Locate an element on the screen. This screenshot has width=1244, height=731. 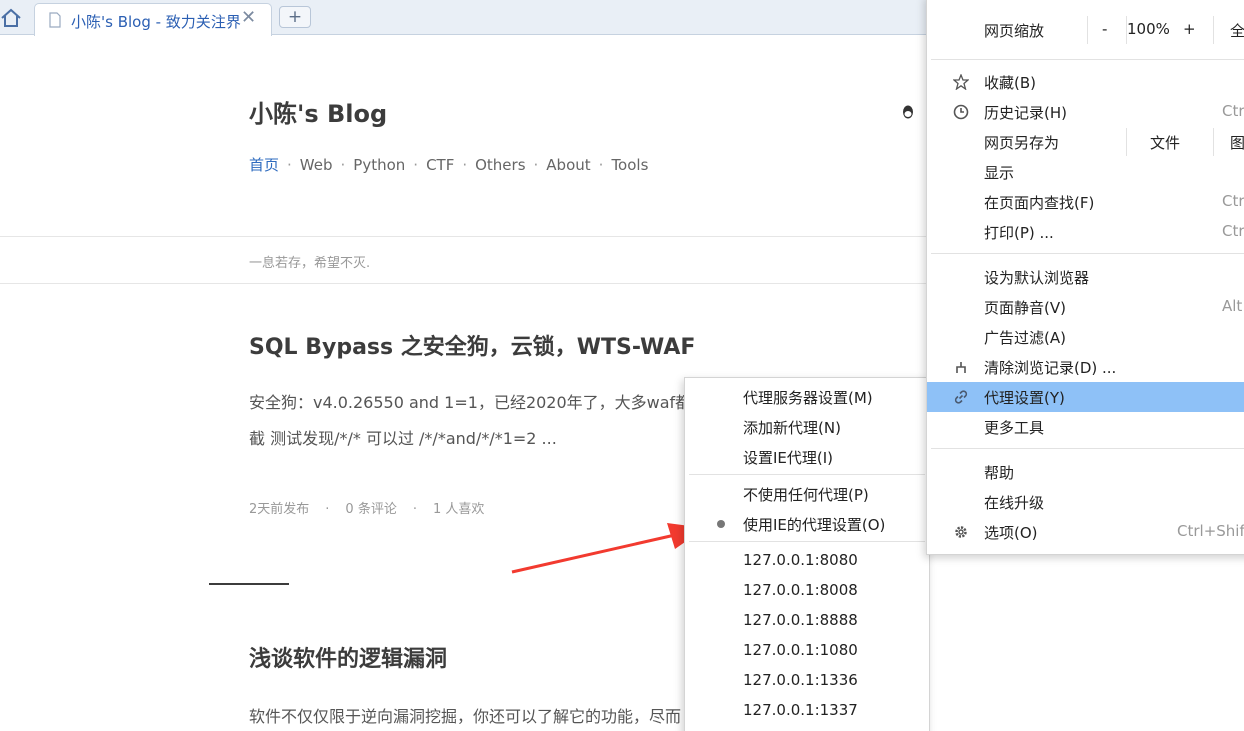
nav-others: Others is located at coordinates (500, 165).